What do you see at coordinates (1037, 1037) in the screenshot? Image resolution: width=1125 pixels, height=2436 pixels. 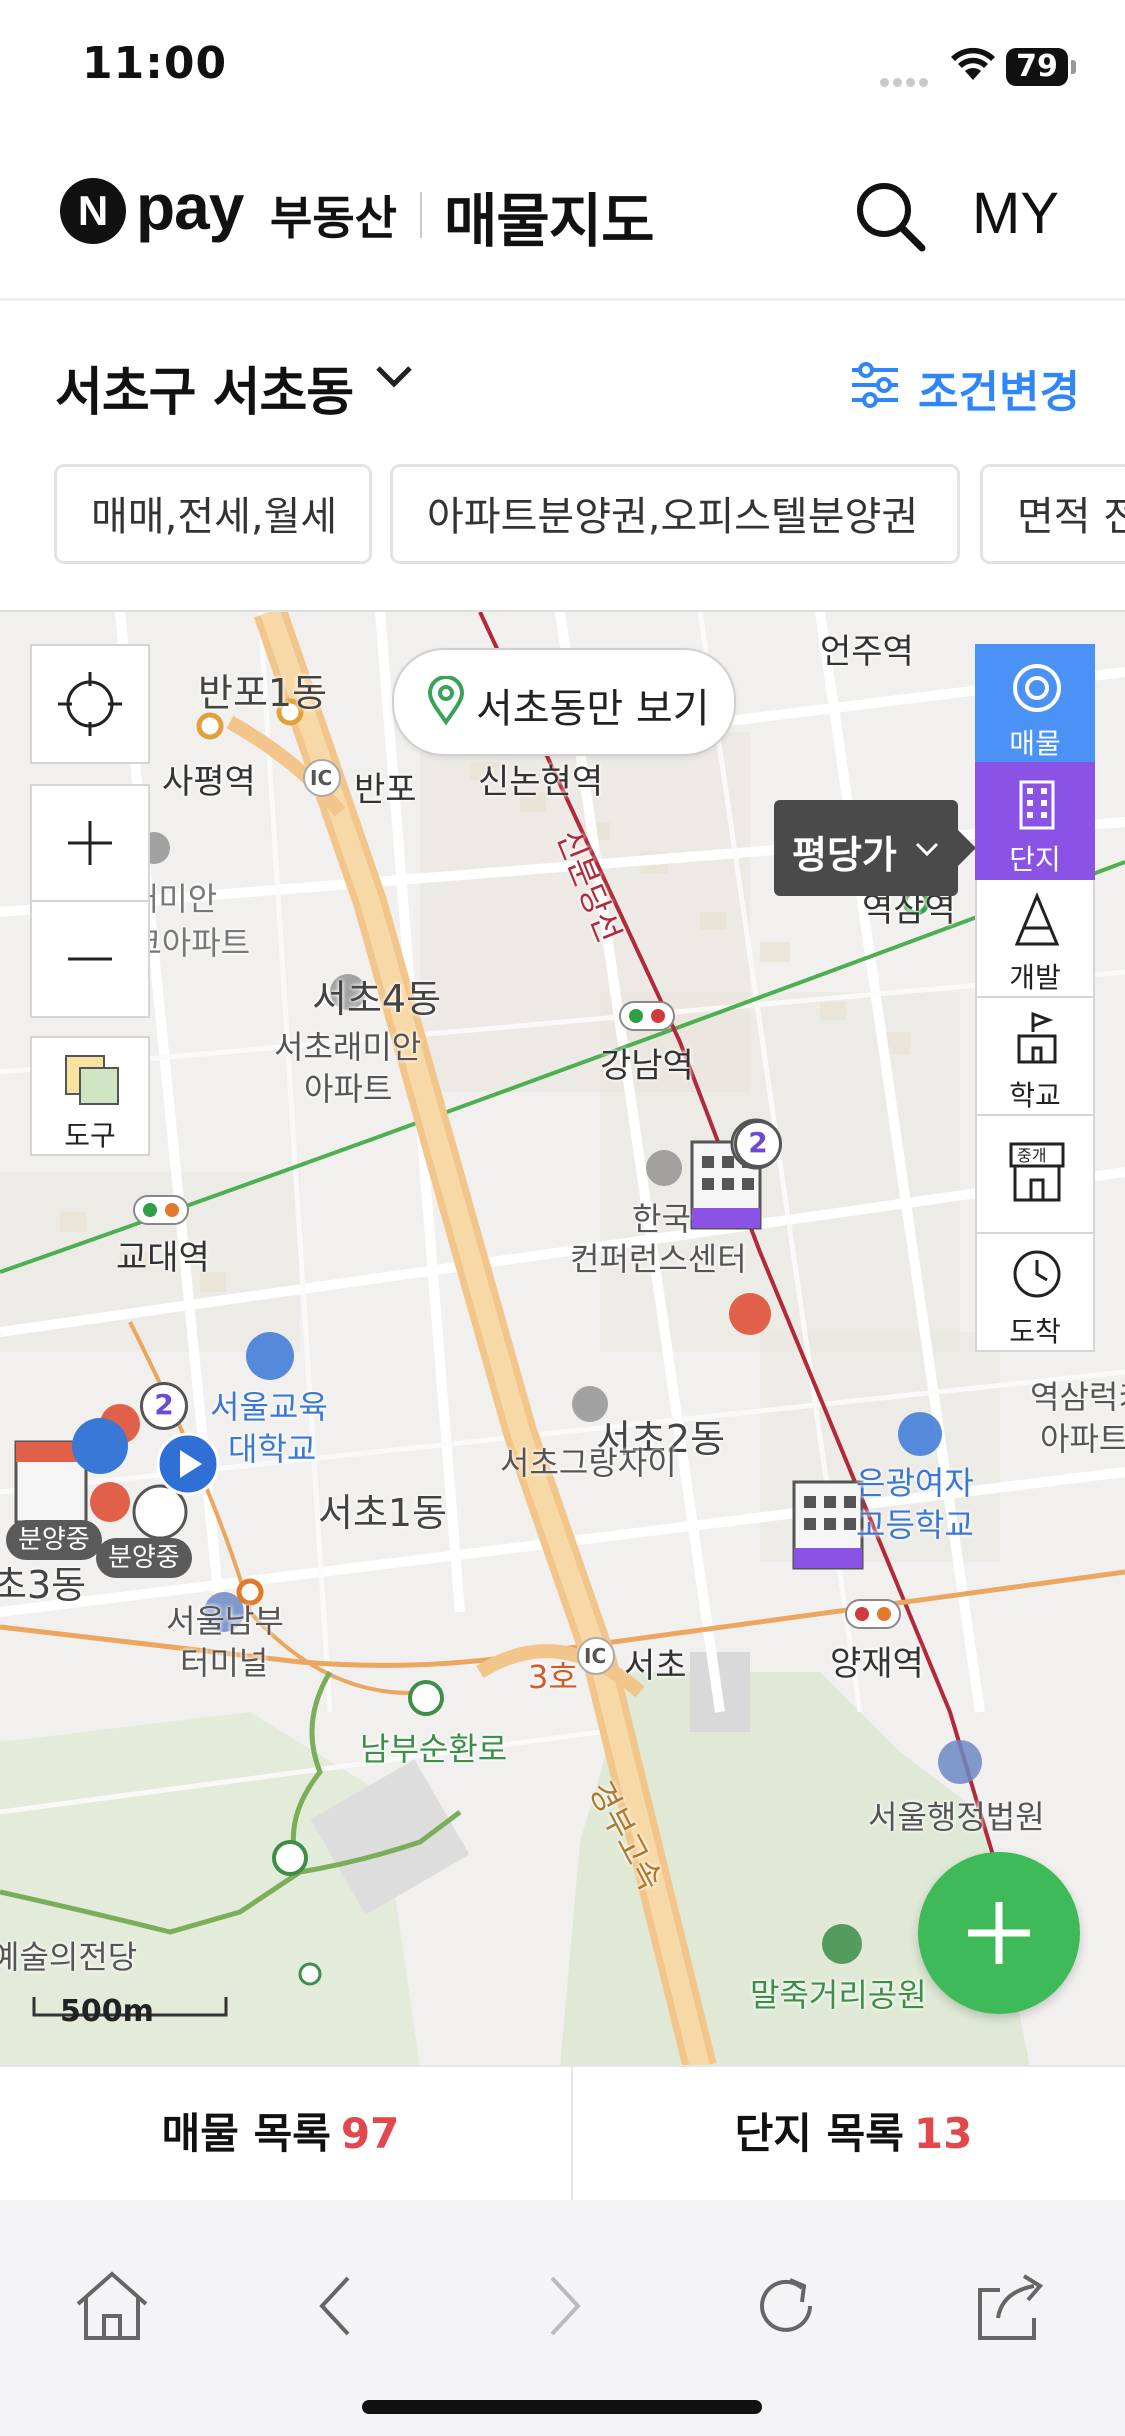 I see `school-icon` at bounding box center [1037, 1037].